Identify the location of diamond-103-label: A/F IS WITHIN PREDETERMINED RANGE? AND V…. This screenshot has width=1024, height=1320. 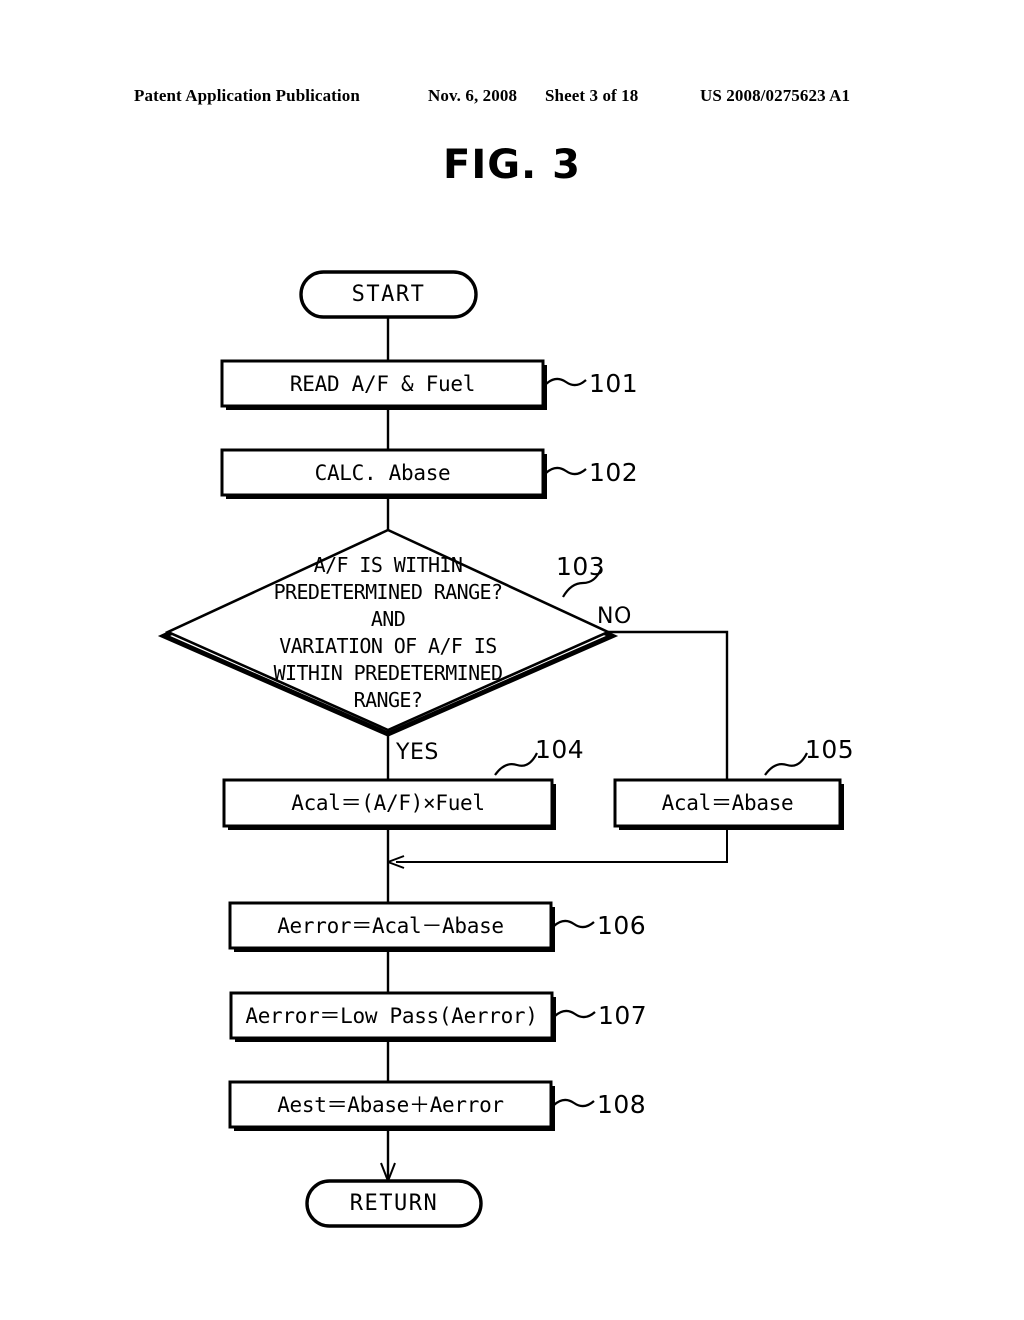
(388, 633).